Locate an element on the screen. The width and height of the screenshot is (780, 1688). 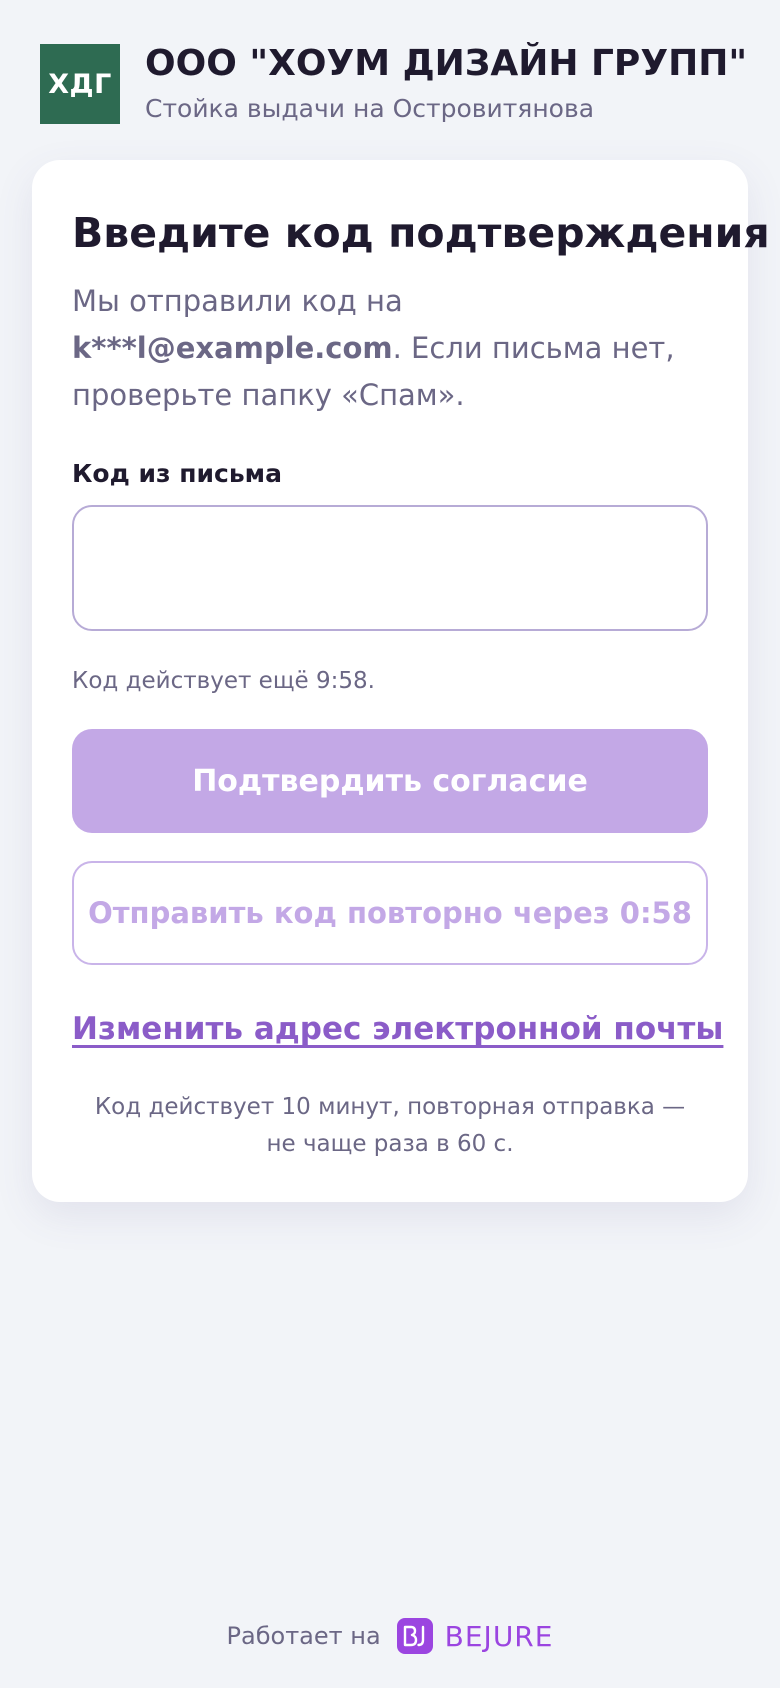
pickup-point-subtitle: Стойка выдачи на Островитянова is located at coordinates (370, 108).